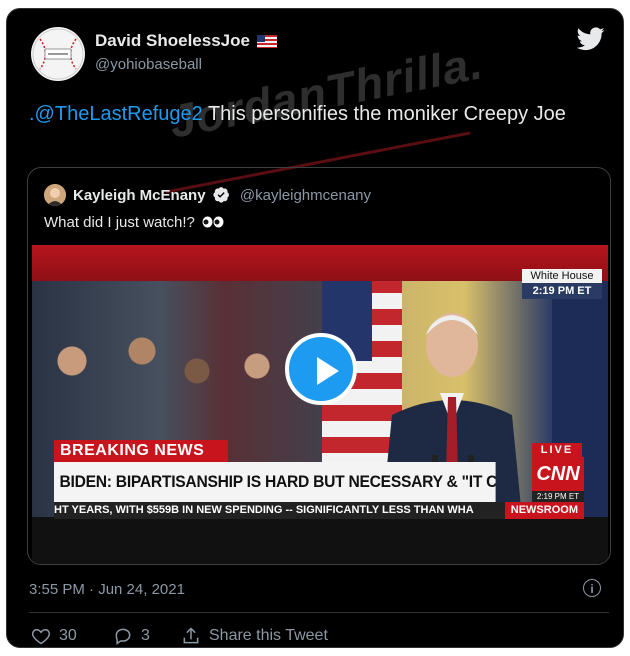 The image size is (630, 656). I want to click on twitter-bird-icon, so click(591, 39).